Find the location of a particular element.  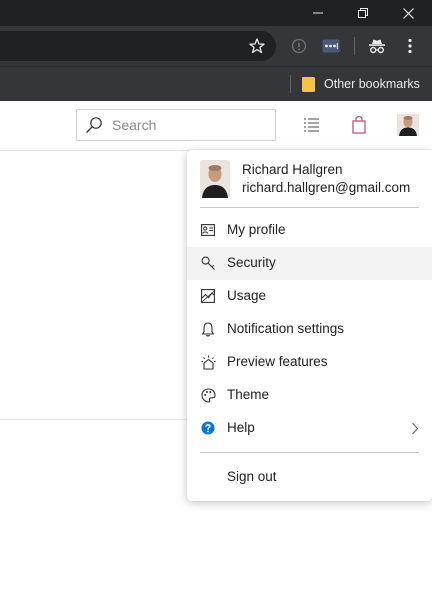

menu-item-label: Notification settings is located at coordinates (286, 328).